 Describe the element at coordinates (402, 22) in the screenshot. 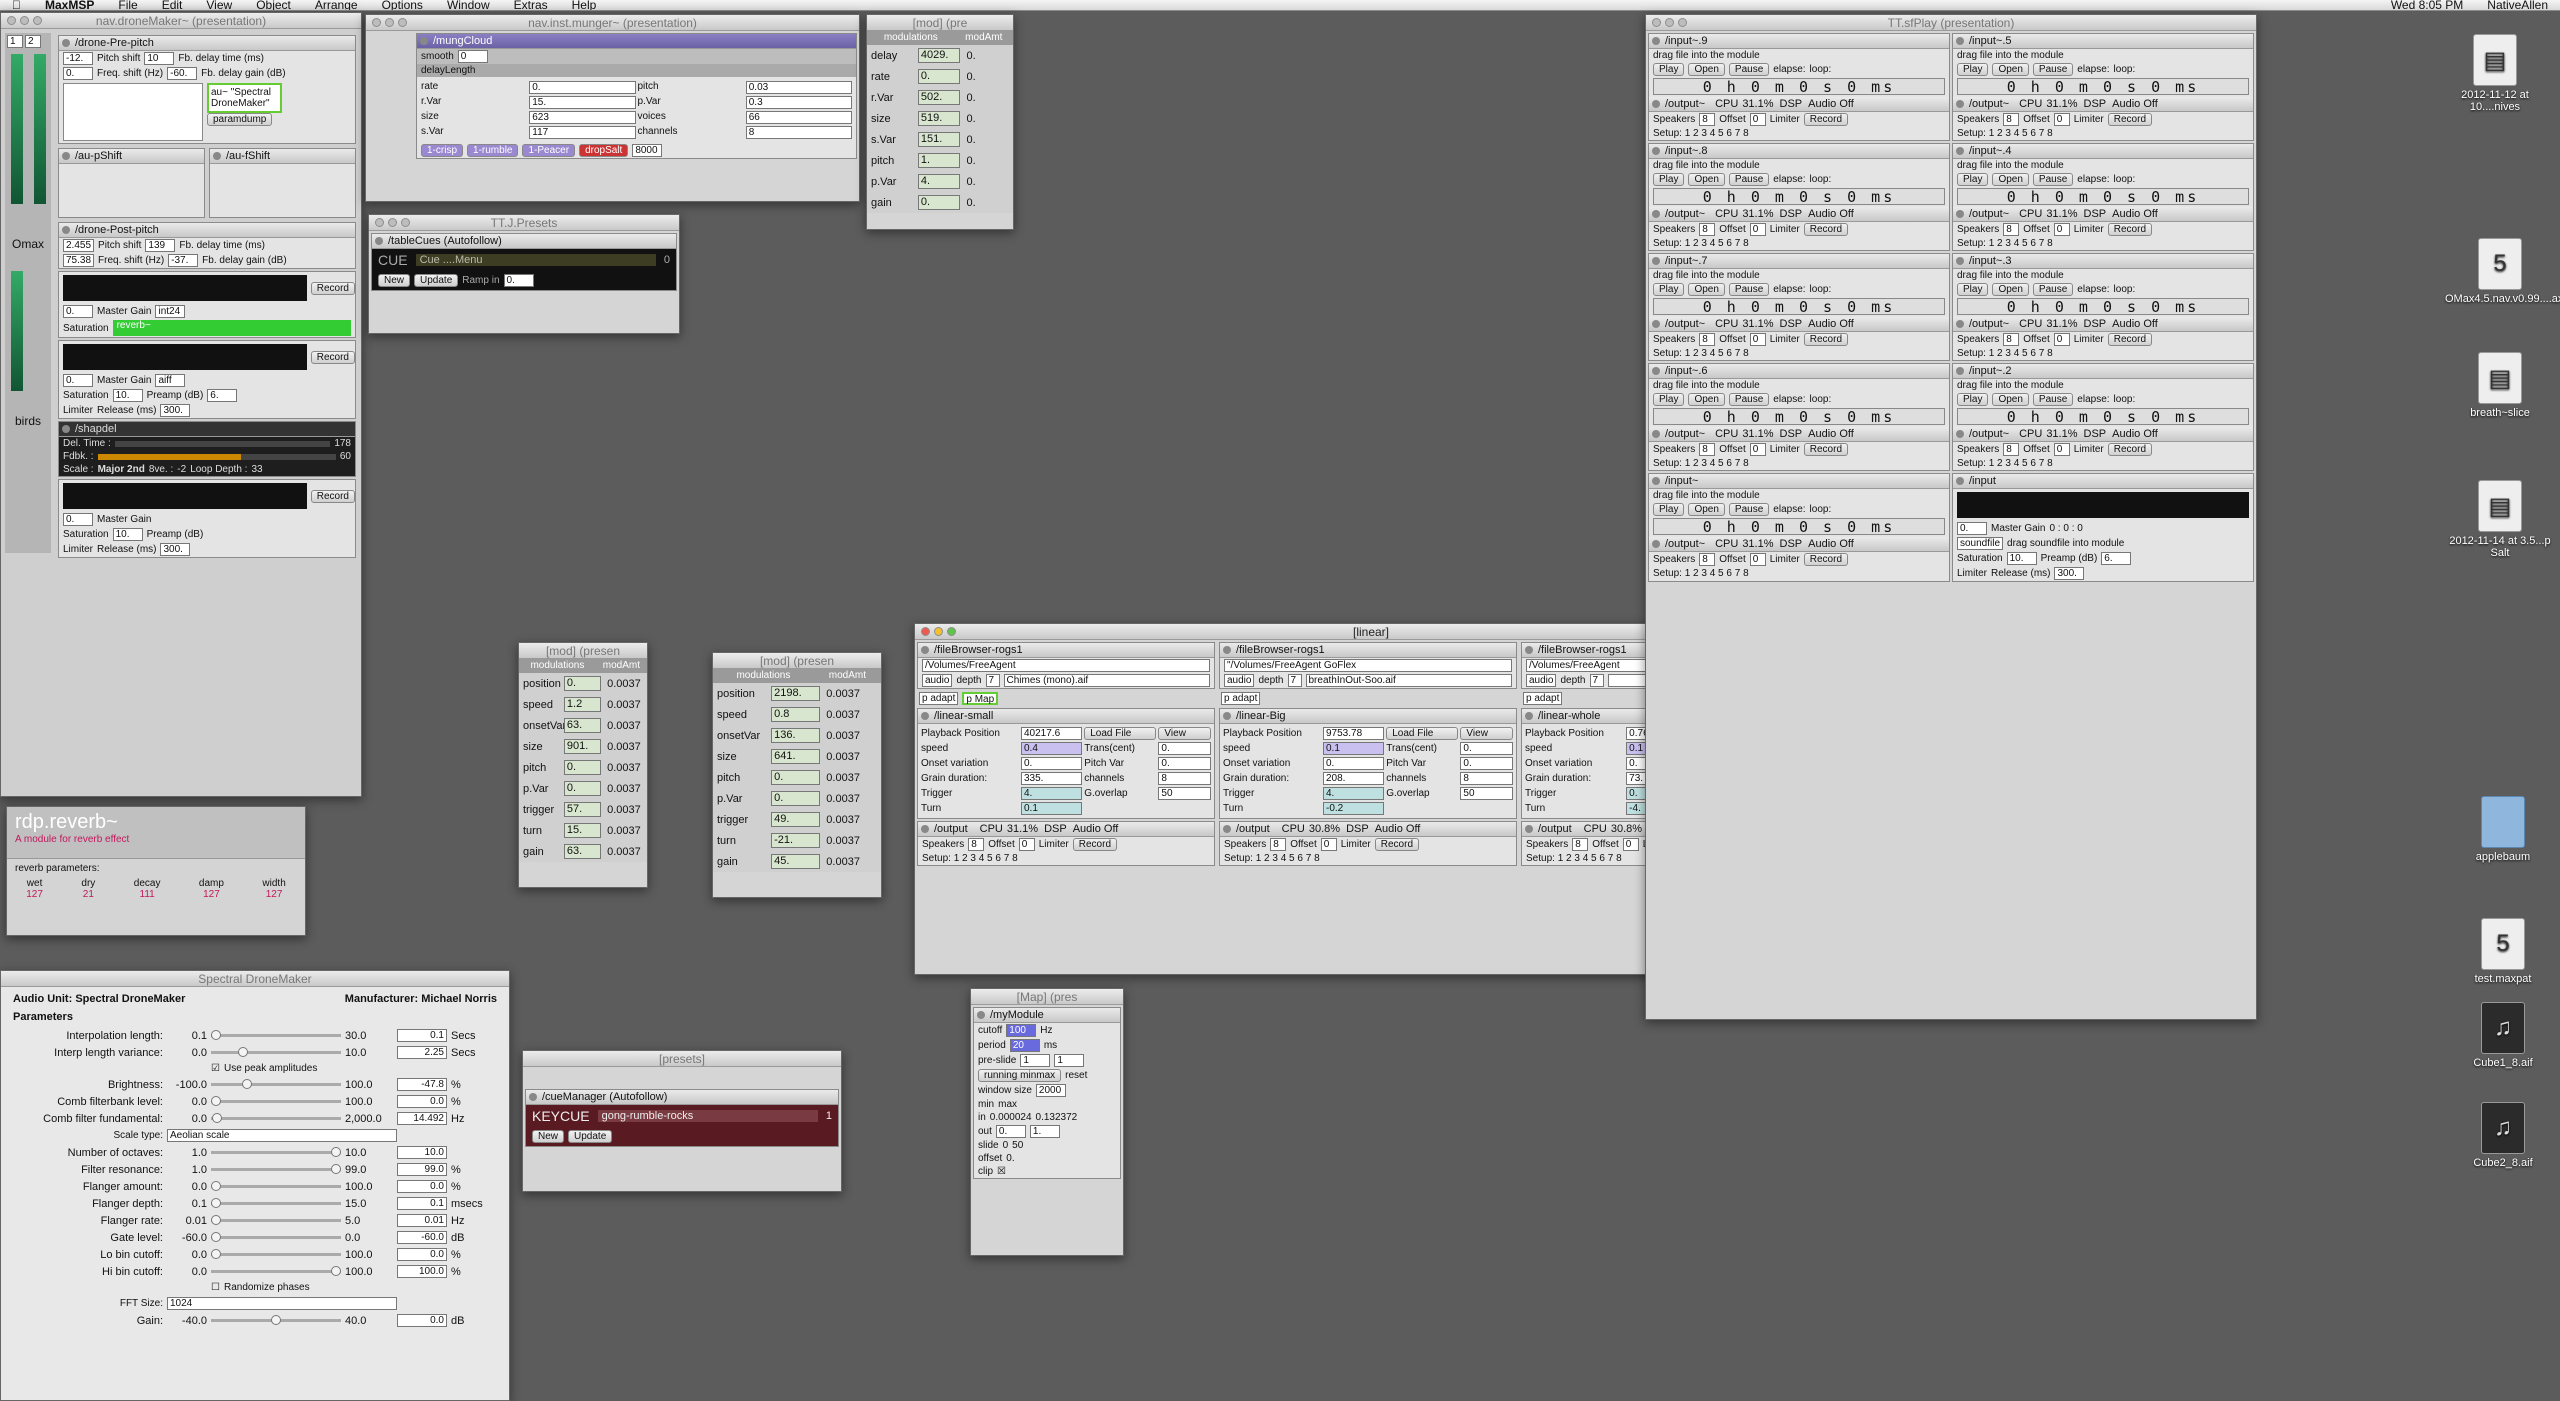

I see `zoom-window-button` at that location.